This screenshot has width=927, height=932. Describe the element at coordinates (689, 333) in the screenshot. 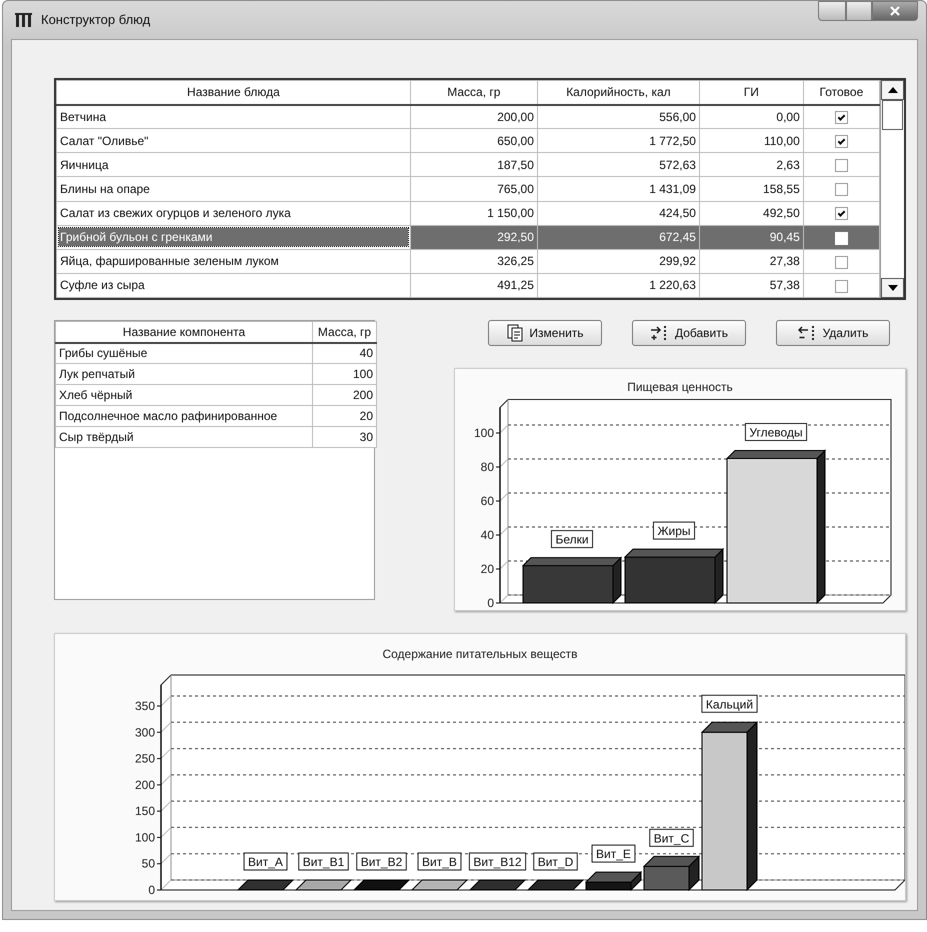

I see `action-button: Добавить` at that location.